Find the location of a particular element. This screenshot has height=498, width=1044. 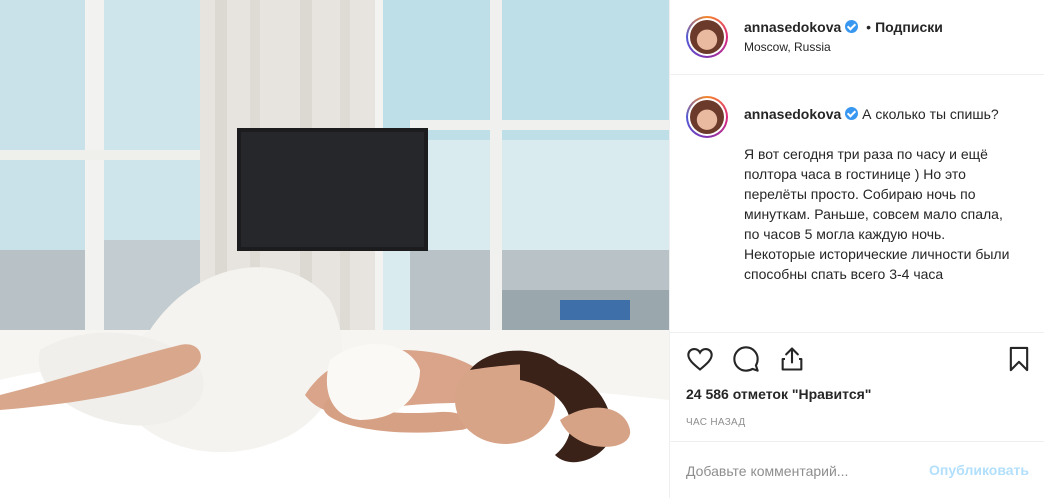

follow-button: Подписки is located at coordinates (909, 27).